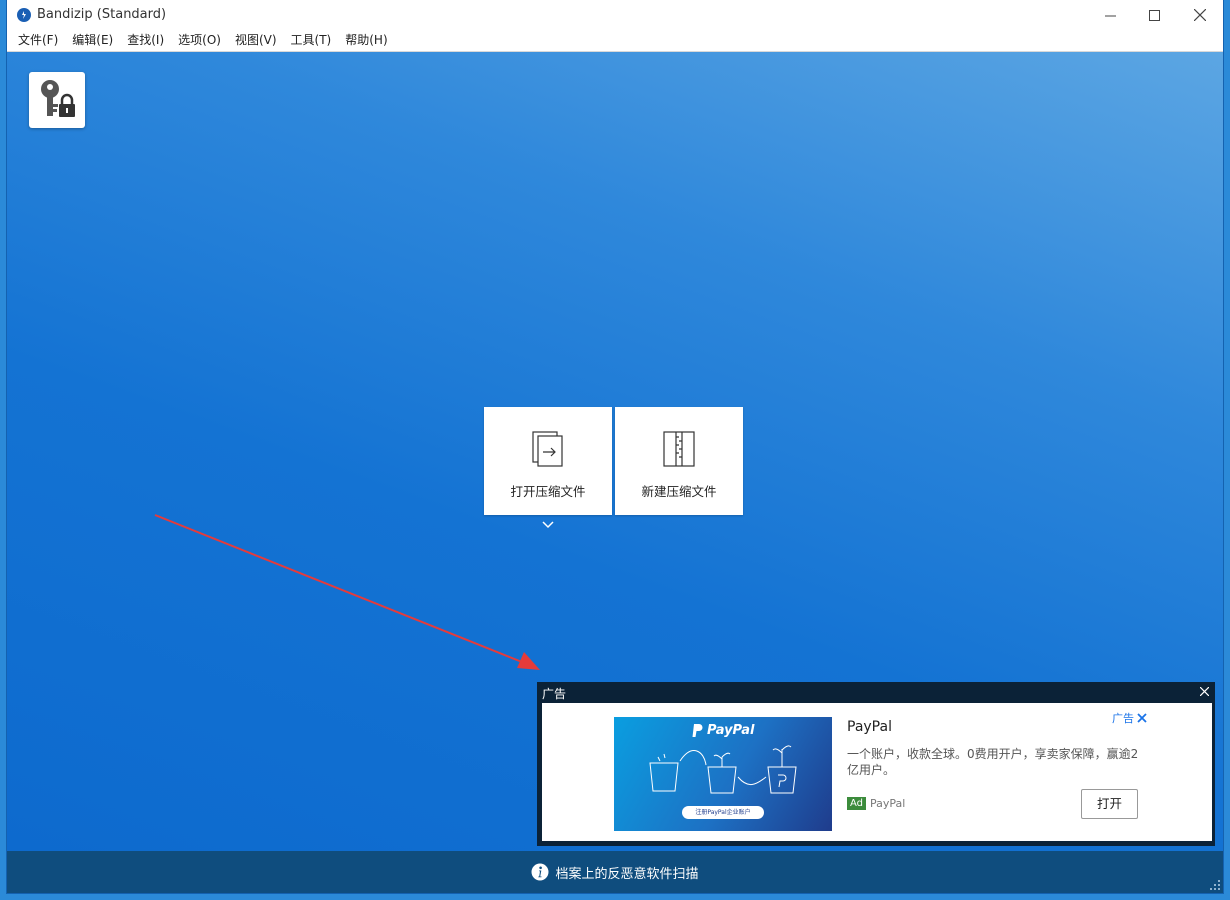 The image size is (1230, 900). I want to click on ad-description: 一个账户，收款全球。0费用开户，享卖家保障，赢逾2亿用户。, so click(993, 762).